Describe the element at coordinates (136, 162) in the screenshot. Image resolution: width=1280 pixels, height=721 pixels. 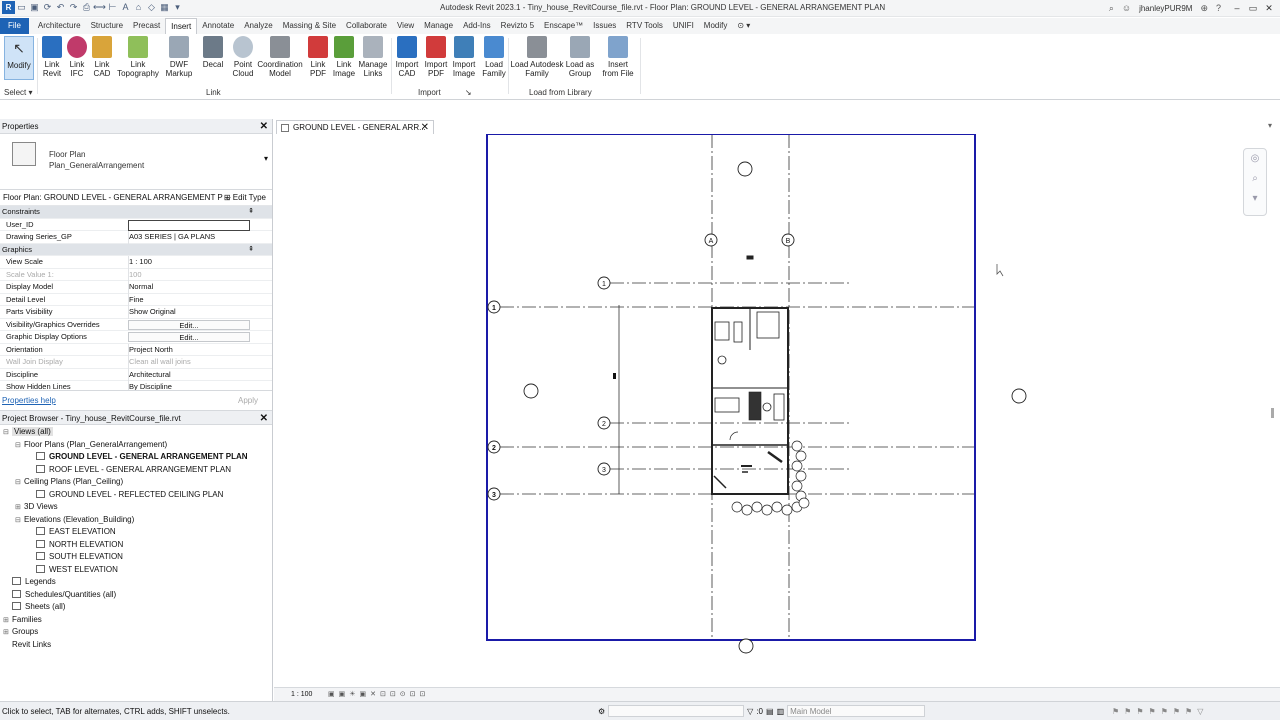
I see `type-selector: Floor Plan Plan_GeneralArrangement ▾` at that location.